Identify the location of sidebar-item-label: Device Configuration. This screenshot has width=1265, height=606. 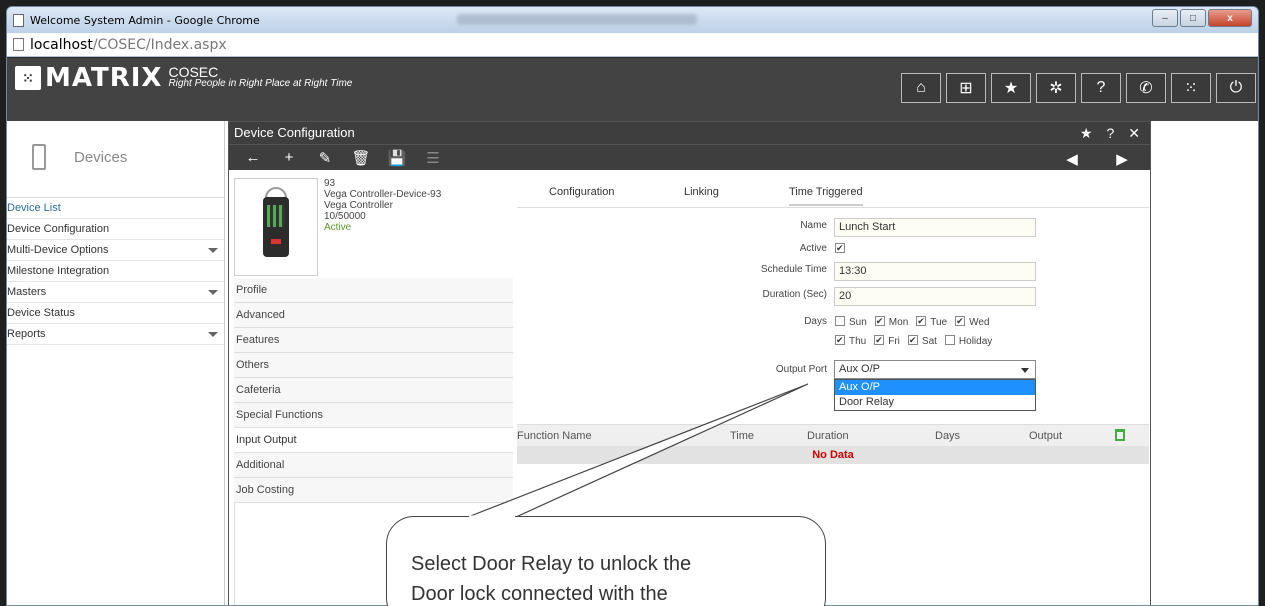
(58, 229).